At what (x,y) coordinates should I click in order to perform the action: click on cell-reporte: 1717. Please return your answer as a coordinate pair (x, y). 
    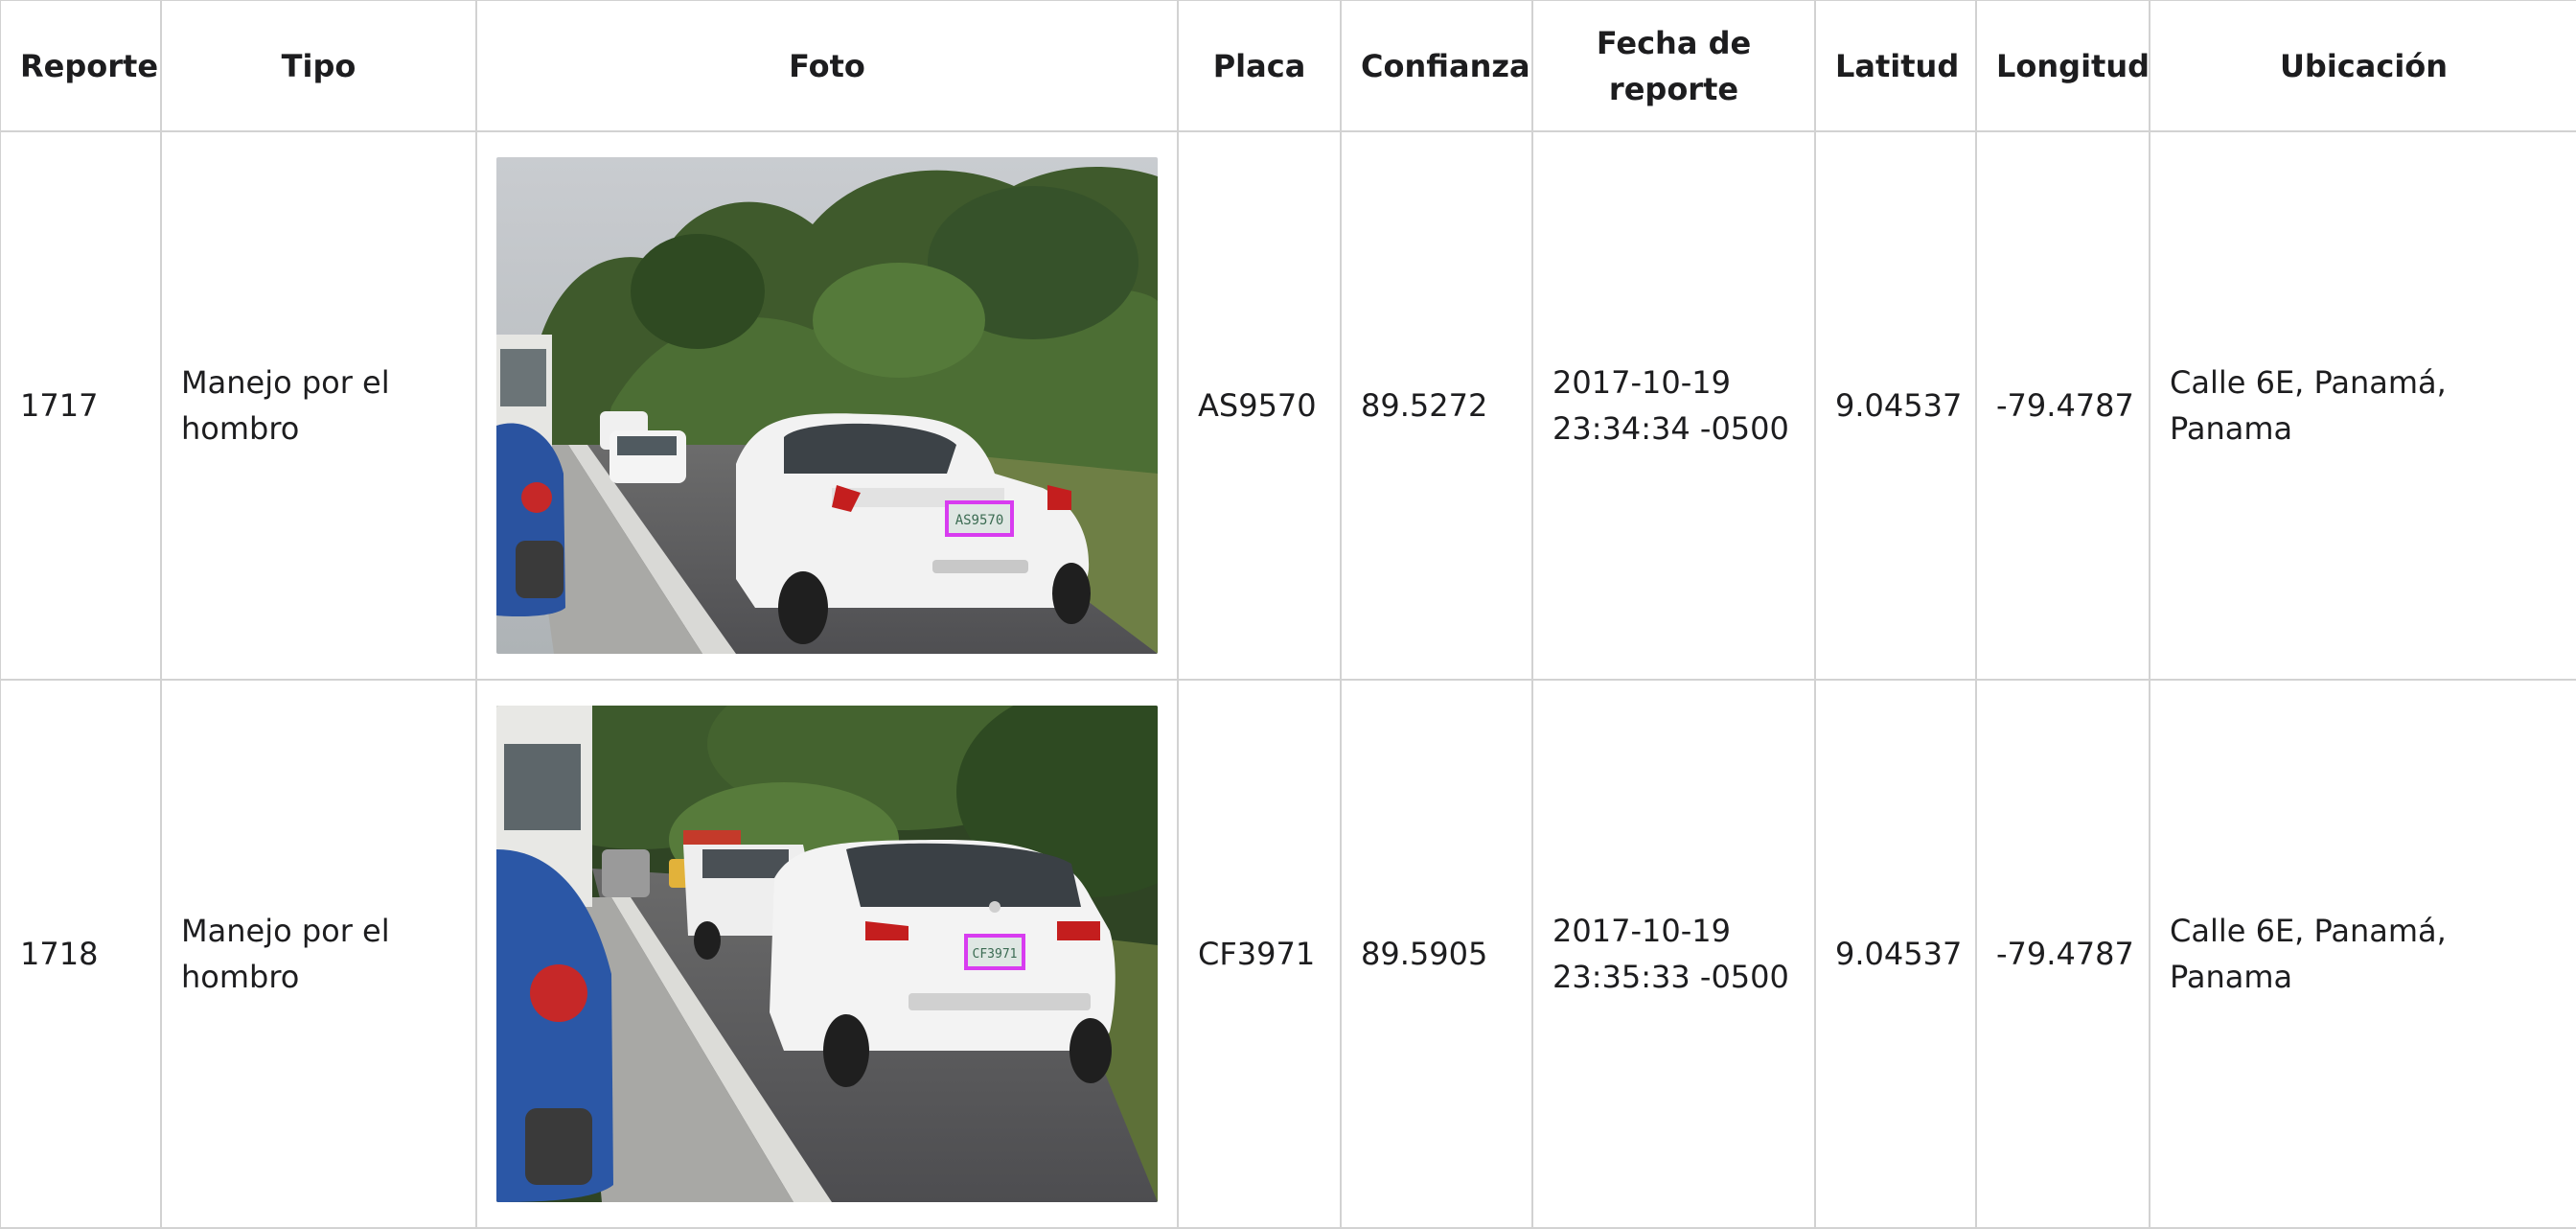
    Looking at the image, I should click on (81, 405).